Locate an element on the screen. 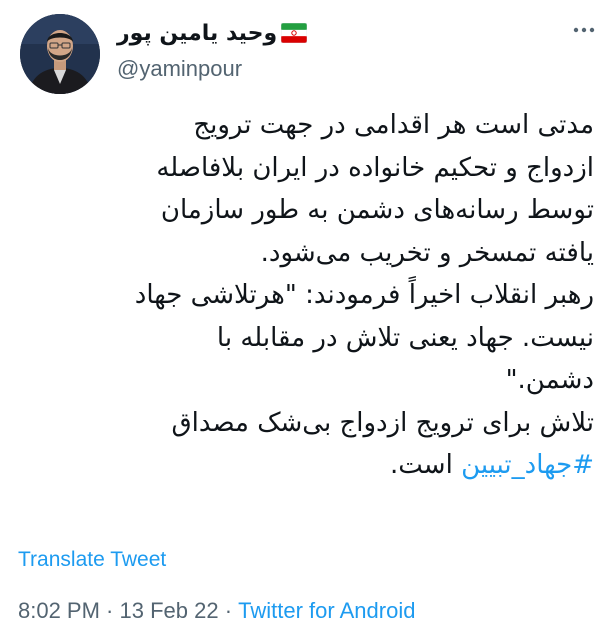 The width and height of the screenshot is (616, 640). tweet-text-line: تلاش برای ترویج ازدواج بی‌شک مصداق is located at coordinates (382, 422).